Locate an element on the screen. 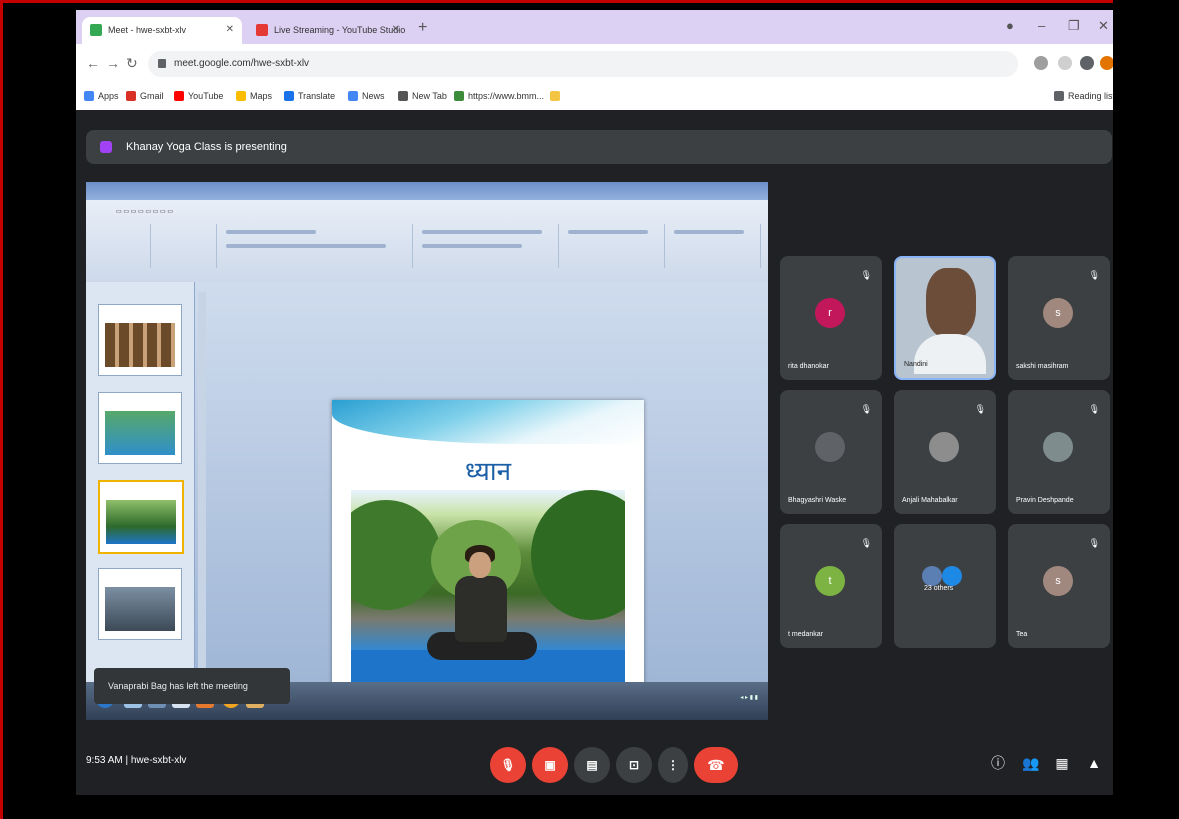 Image resolution: width=1179 pixels, height=819 pixels. tab-meet: Meet - hwe-sxbt-xlv ✕ is located at coordinates (162, 30).